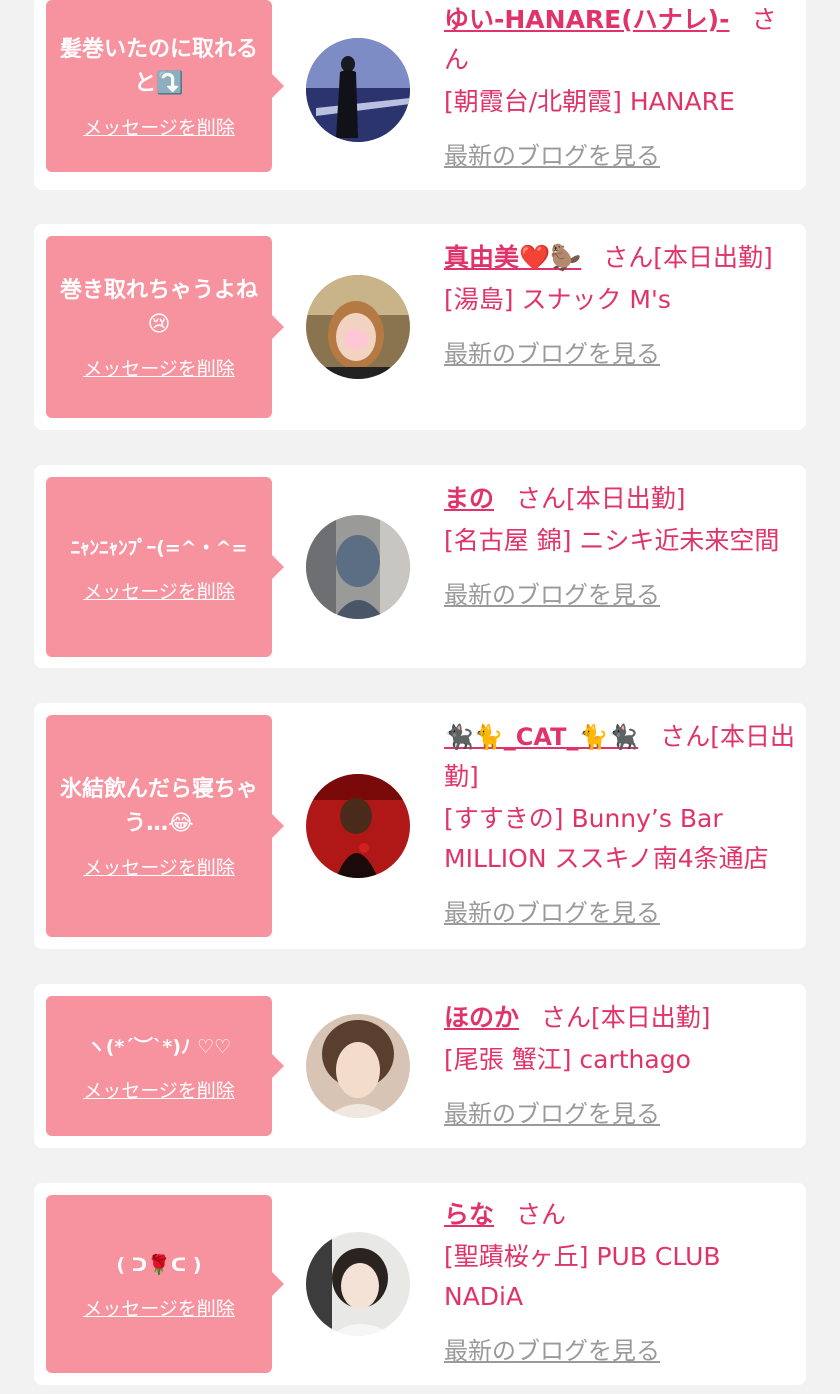 This screenshot has height=1394, width=840. What do you see at coordinates (589, 101) in the screenshot?
I see `shop-text: [朝霞台/北朝霞] HANARE` at bounding box center [589, 101].